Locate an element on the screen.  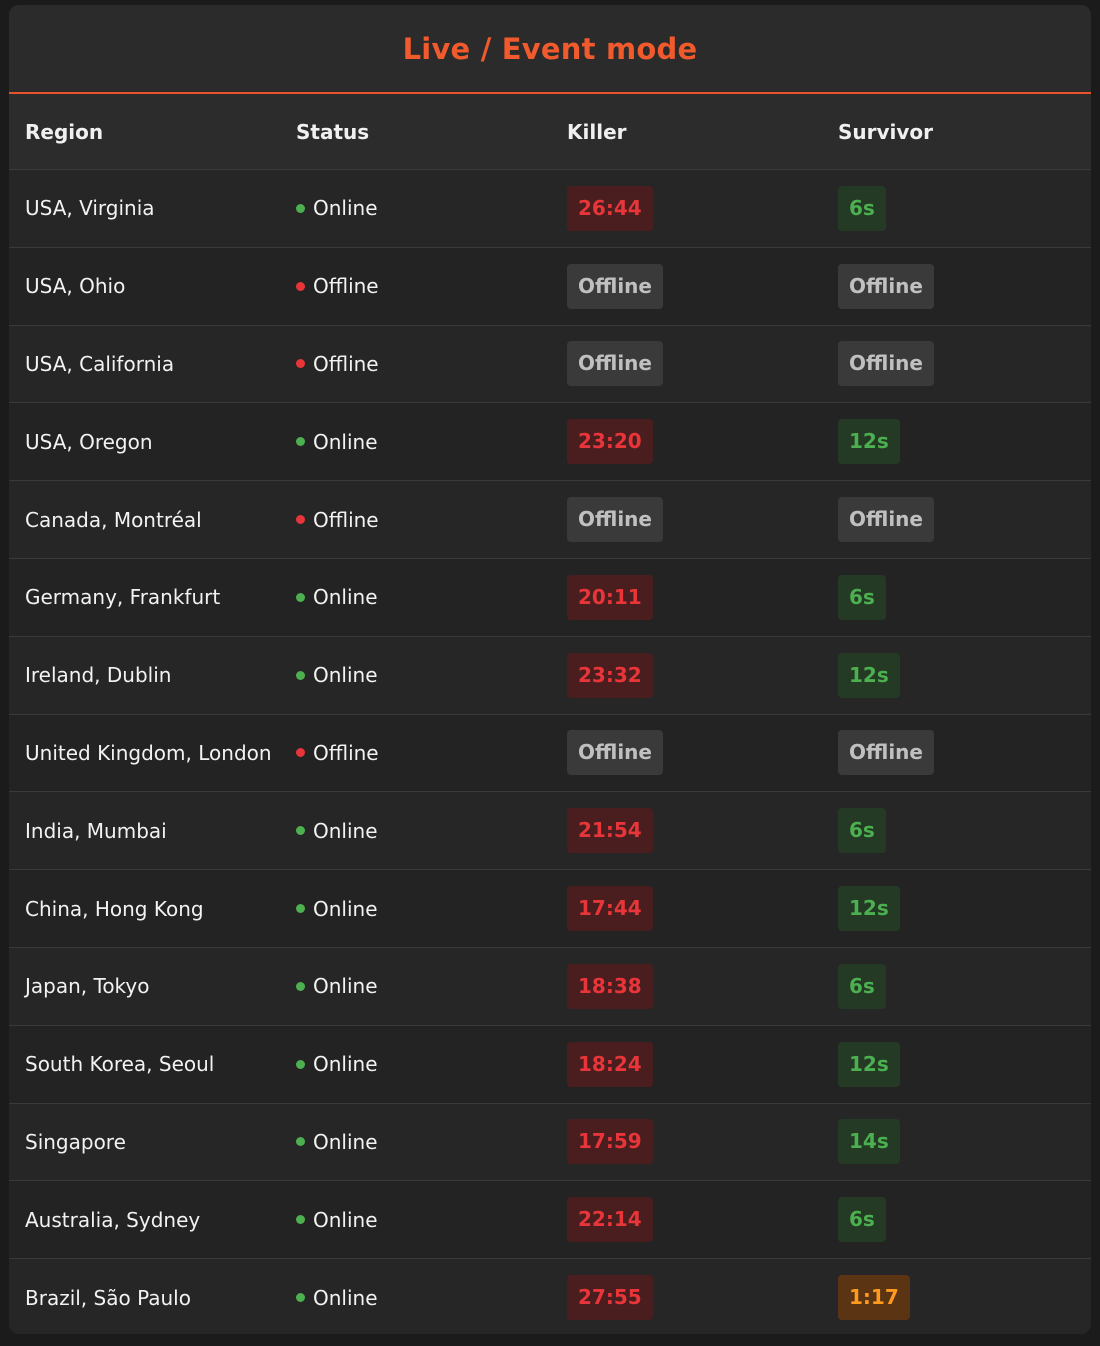
survivor-cell: 14s is located at coordinates (956, 1142).